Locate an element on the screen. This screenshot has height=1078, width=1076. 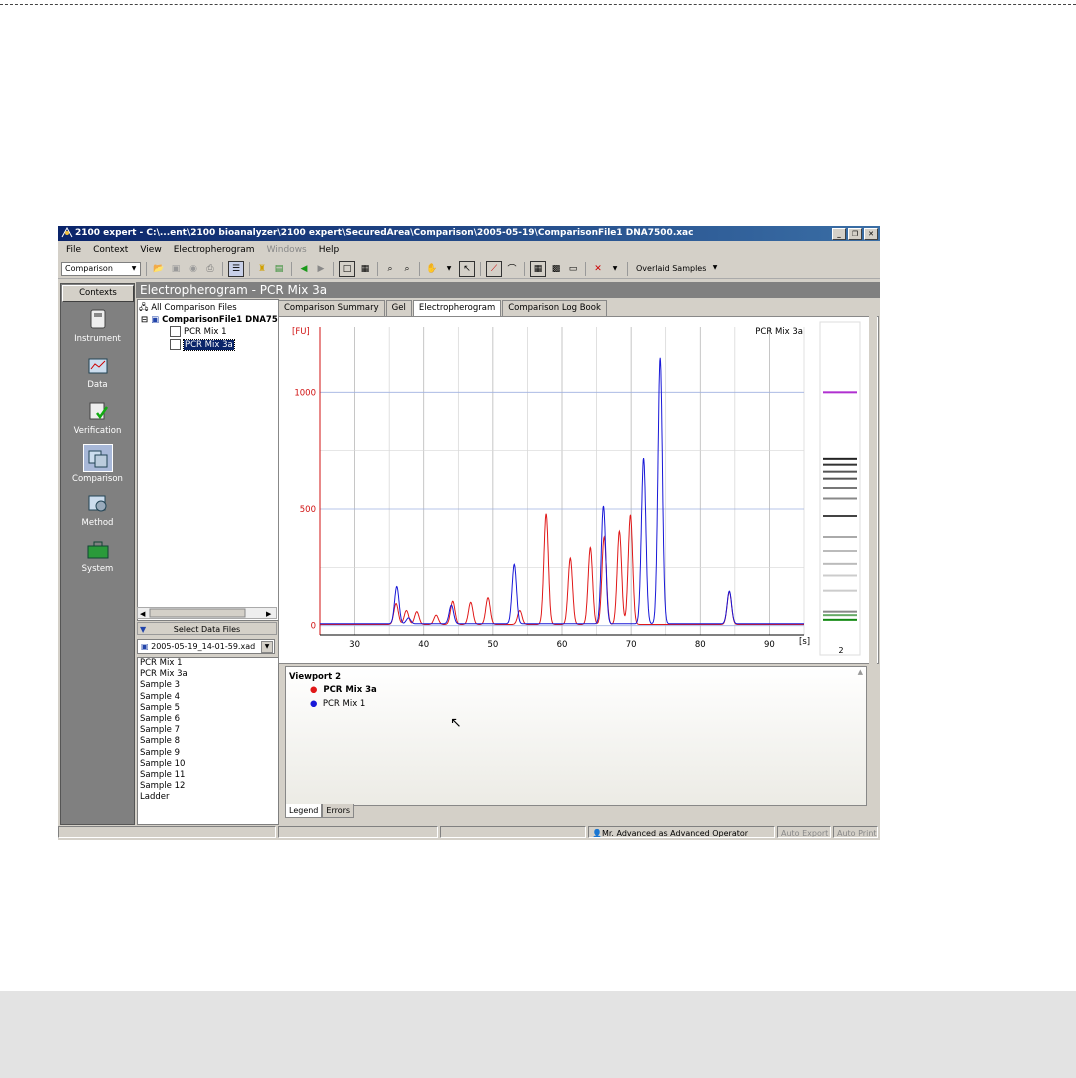
splitter-handle is located at coordinates (873, 569).